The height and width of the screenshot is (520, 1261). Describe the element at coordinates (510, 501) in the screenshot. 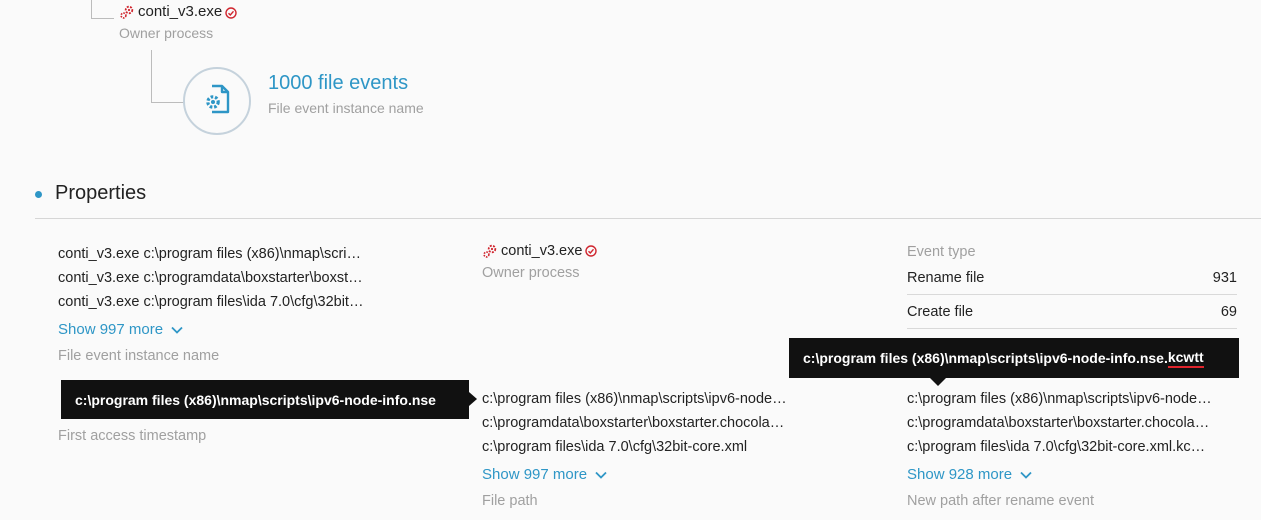

I see `file-path-label: File path` at that location.